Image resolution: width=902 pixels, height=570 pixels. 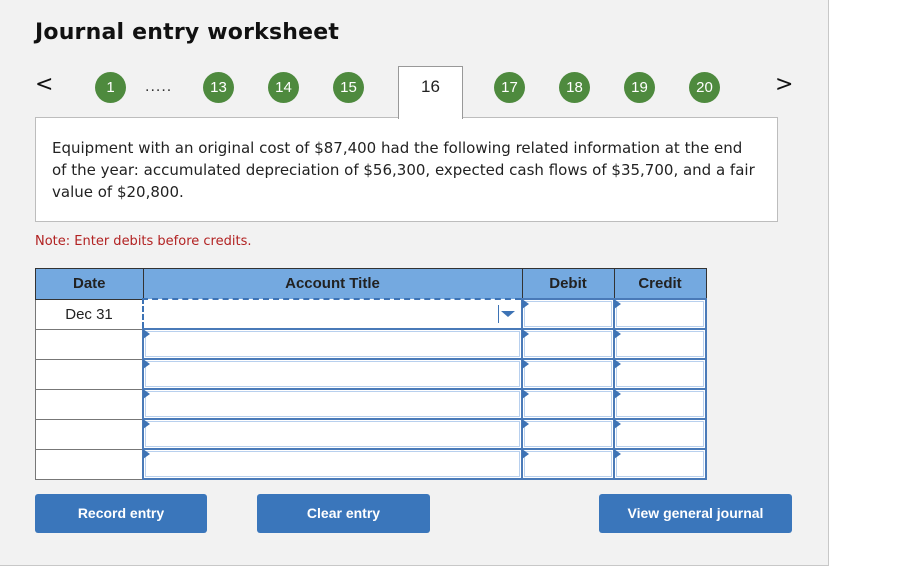 I want to click on step-13-button: 13, so click(x=218, y=87).